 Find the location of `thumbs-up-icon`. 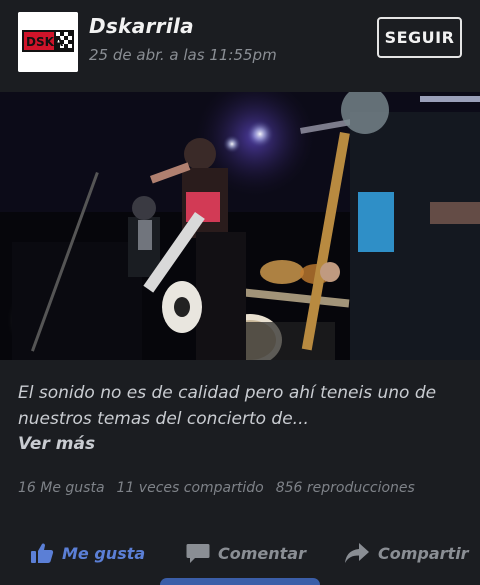

thumbs-up-icon is located at coordinates (42, 553).